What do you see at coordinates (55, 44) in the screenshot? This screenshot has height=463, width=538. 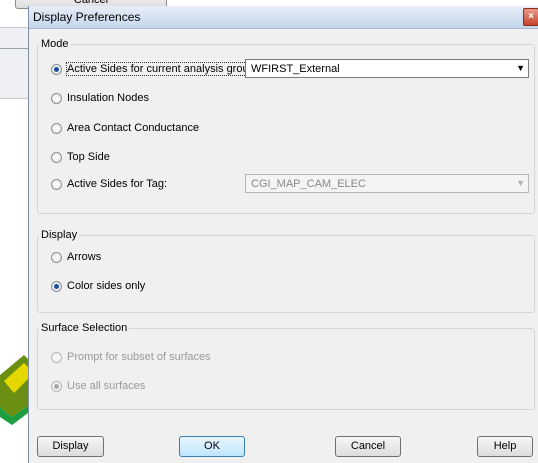 I see `mode-group-label: Mode` at bounding box center [55, 44].